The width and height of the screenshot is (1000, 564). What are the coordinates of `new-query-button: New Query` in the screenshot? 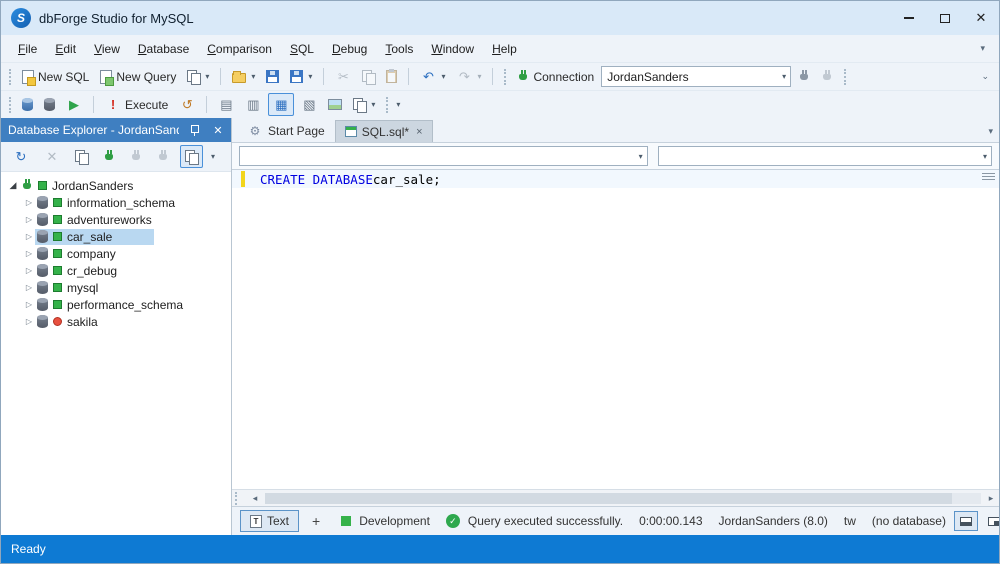 It's located at (138, 76).